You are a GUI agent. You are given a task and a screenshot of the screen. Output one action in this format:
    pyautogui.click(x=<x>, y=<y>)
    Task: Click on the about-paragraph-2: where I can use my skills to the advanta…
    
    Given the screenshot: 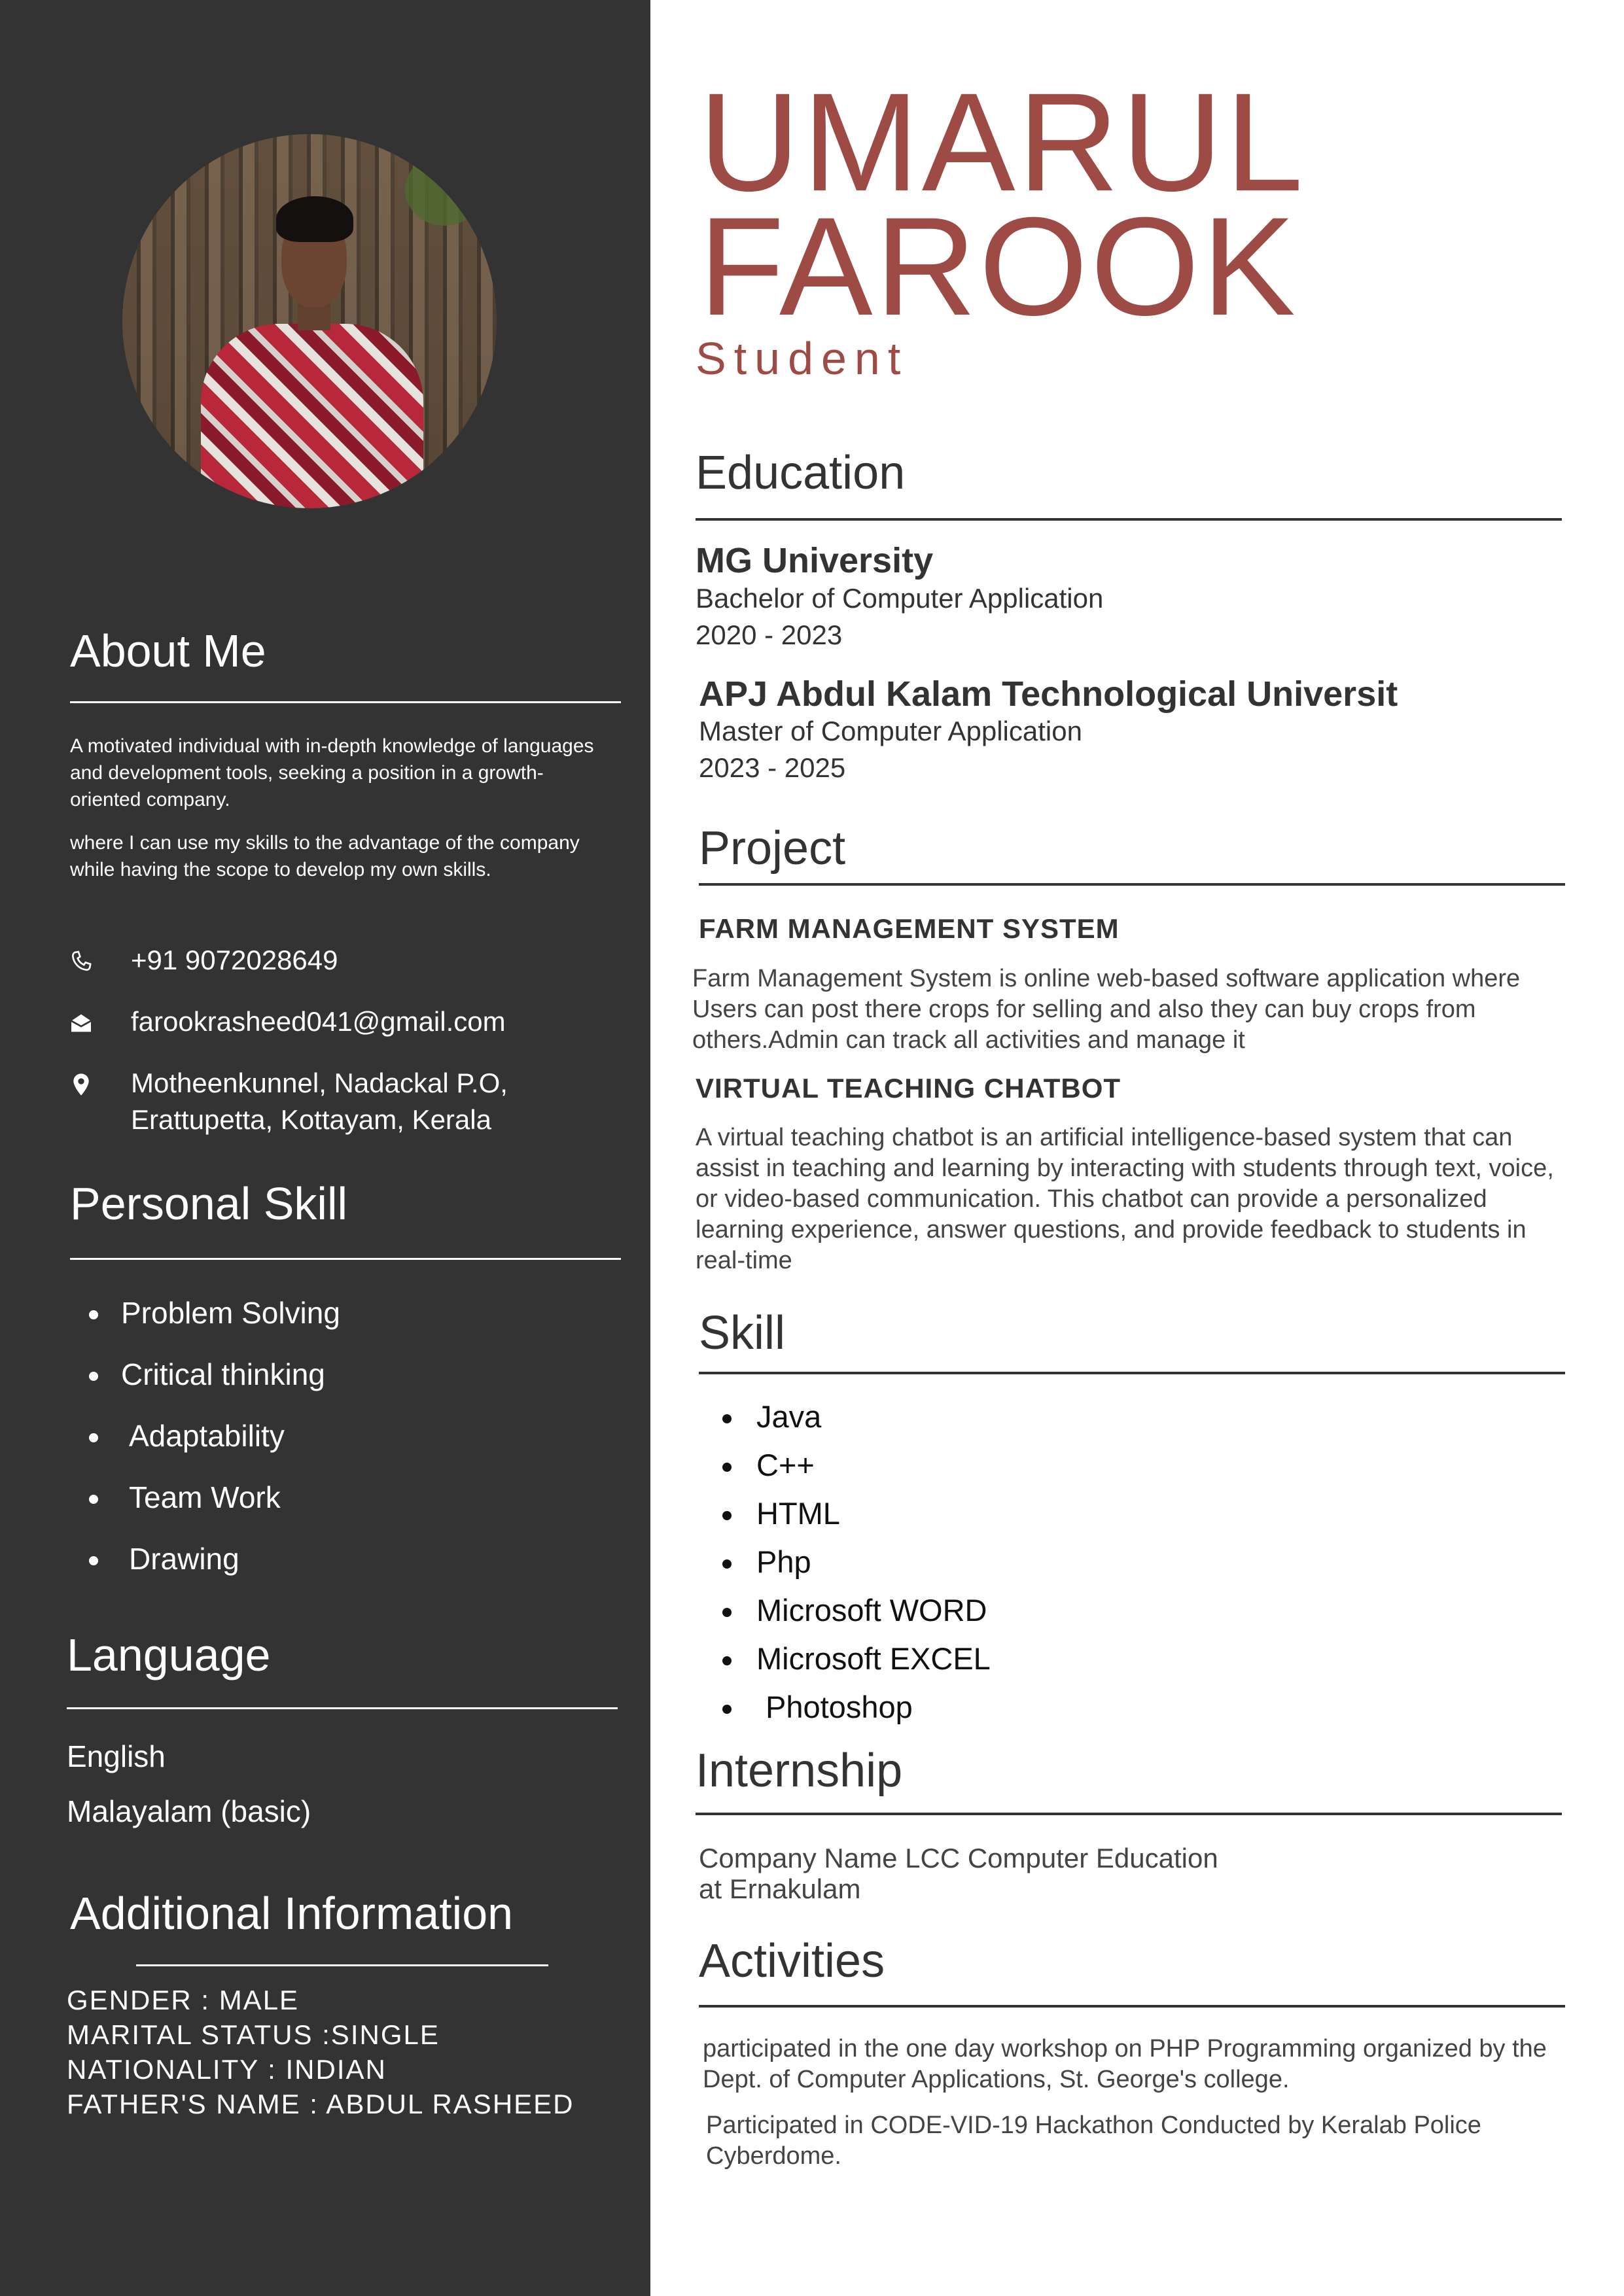 What is the action you would take?
    pyautogui.click(x=325, y=856)
    